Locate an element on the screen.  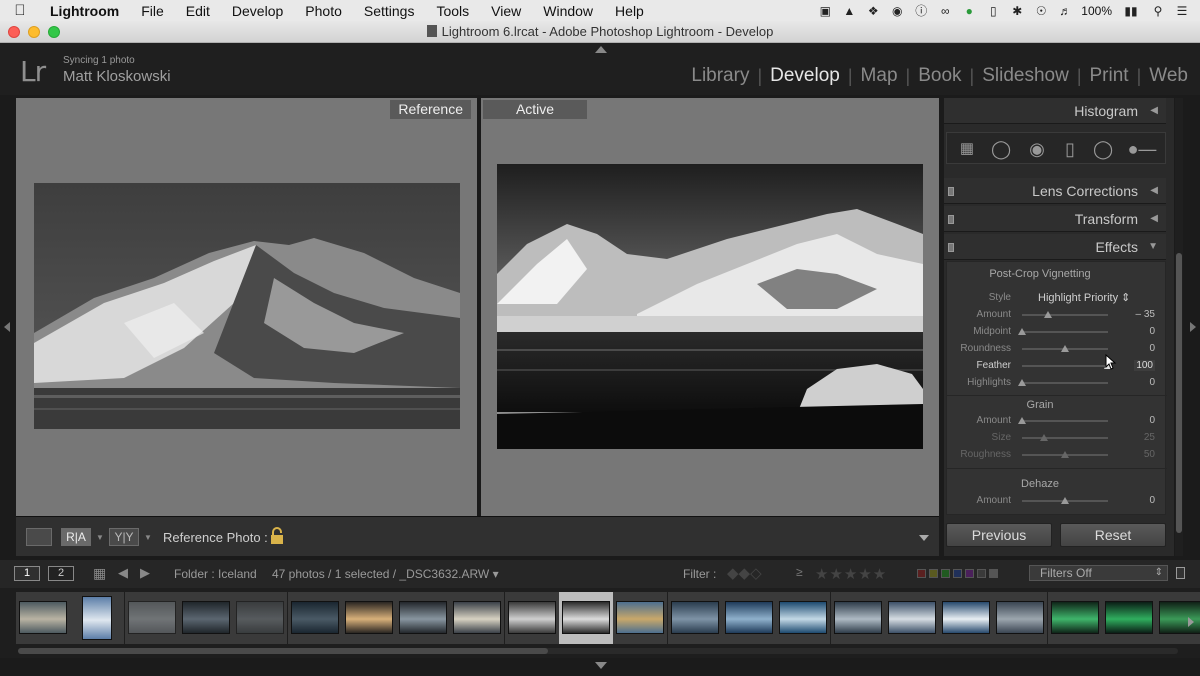
vignette-roundness-slider is located at coordinates (1065, 348).